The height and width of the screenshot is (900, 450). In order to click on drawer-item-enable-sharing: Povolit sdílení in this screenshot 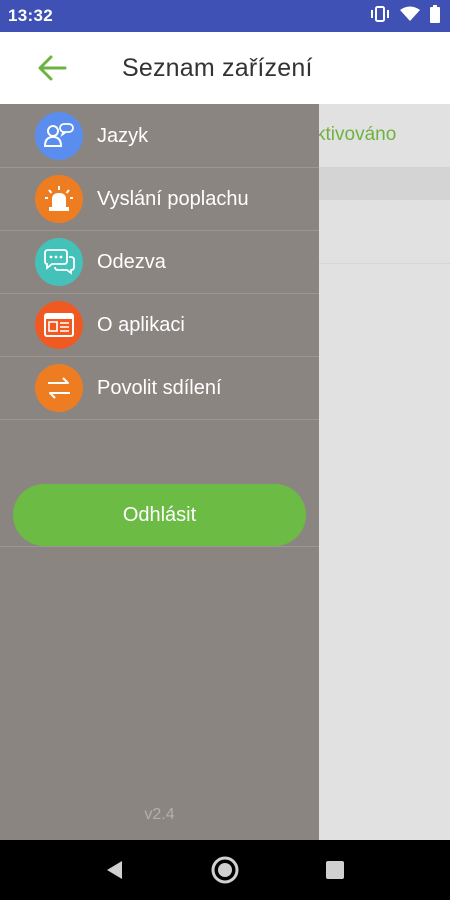, I will do `click(159, 388)`.